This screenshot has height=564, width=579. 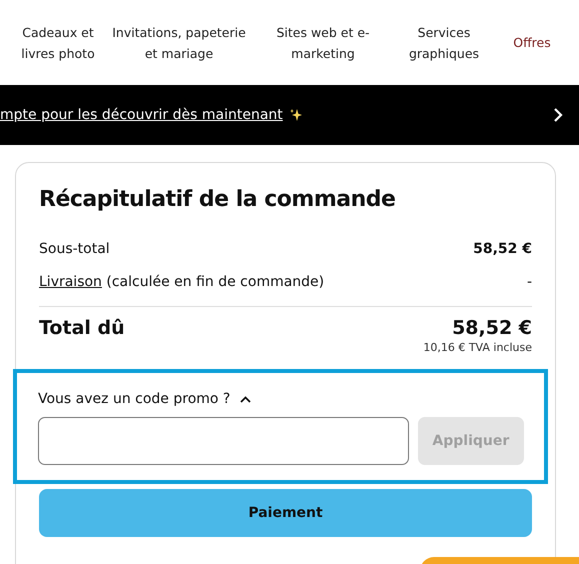 What do you see at coordinates (58, 43) in the screenshot?
I see `nav-link: Cadeaux et livres photo` at bounding box center [58, 43].